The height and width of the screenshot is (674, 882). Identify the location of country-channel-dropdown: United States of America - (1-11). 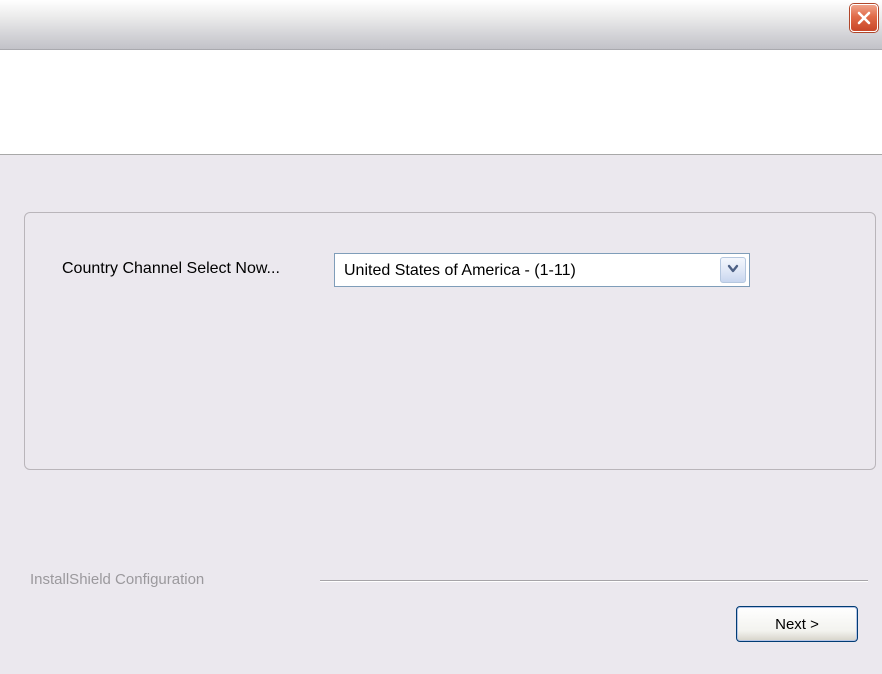
(542, 270).